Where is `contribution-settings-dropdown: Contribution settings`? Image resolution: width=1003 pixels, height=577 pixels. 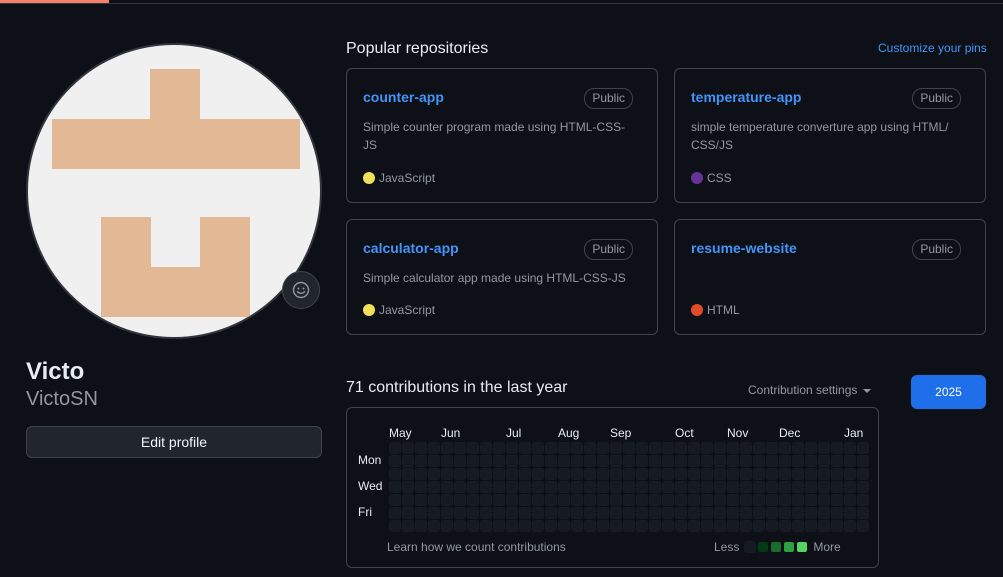
contribution-settings-dropdown: Contribution settings is located at coordinates (810, 390).